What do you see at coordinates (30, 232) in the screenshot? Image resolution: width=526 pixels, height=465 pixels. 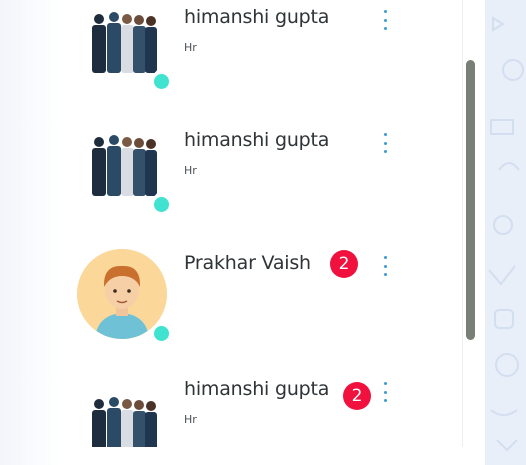 I see `left-panel-edge` at bounding box center [30, 232].